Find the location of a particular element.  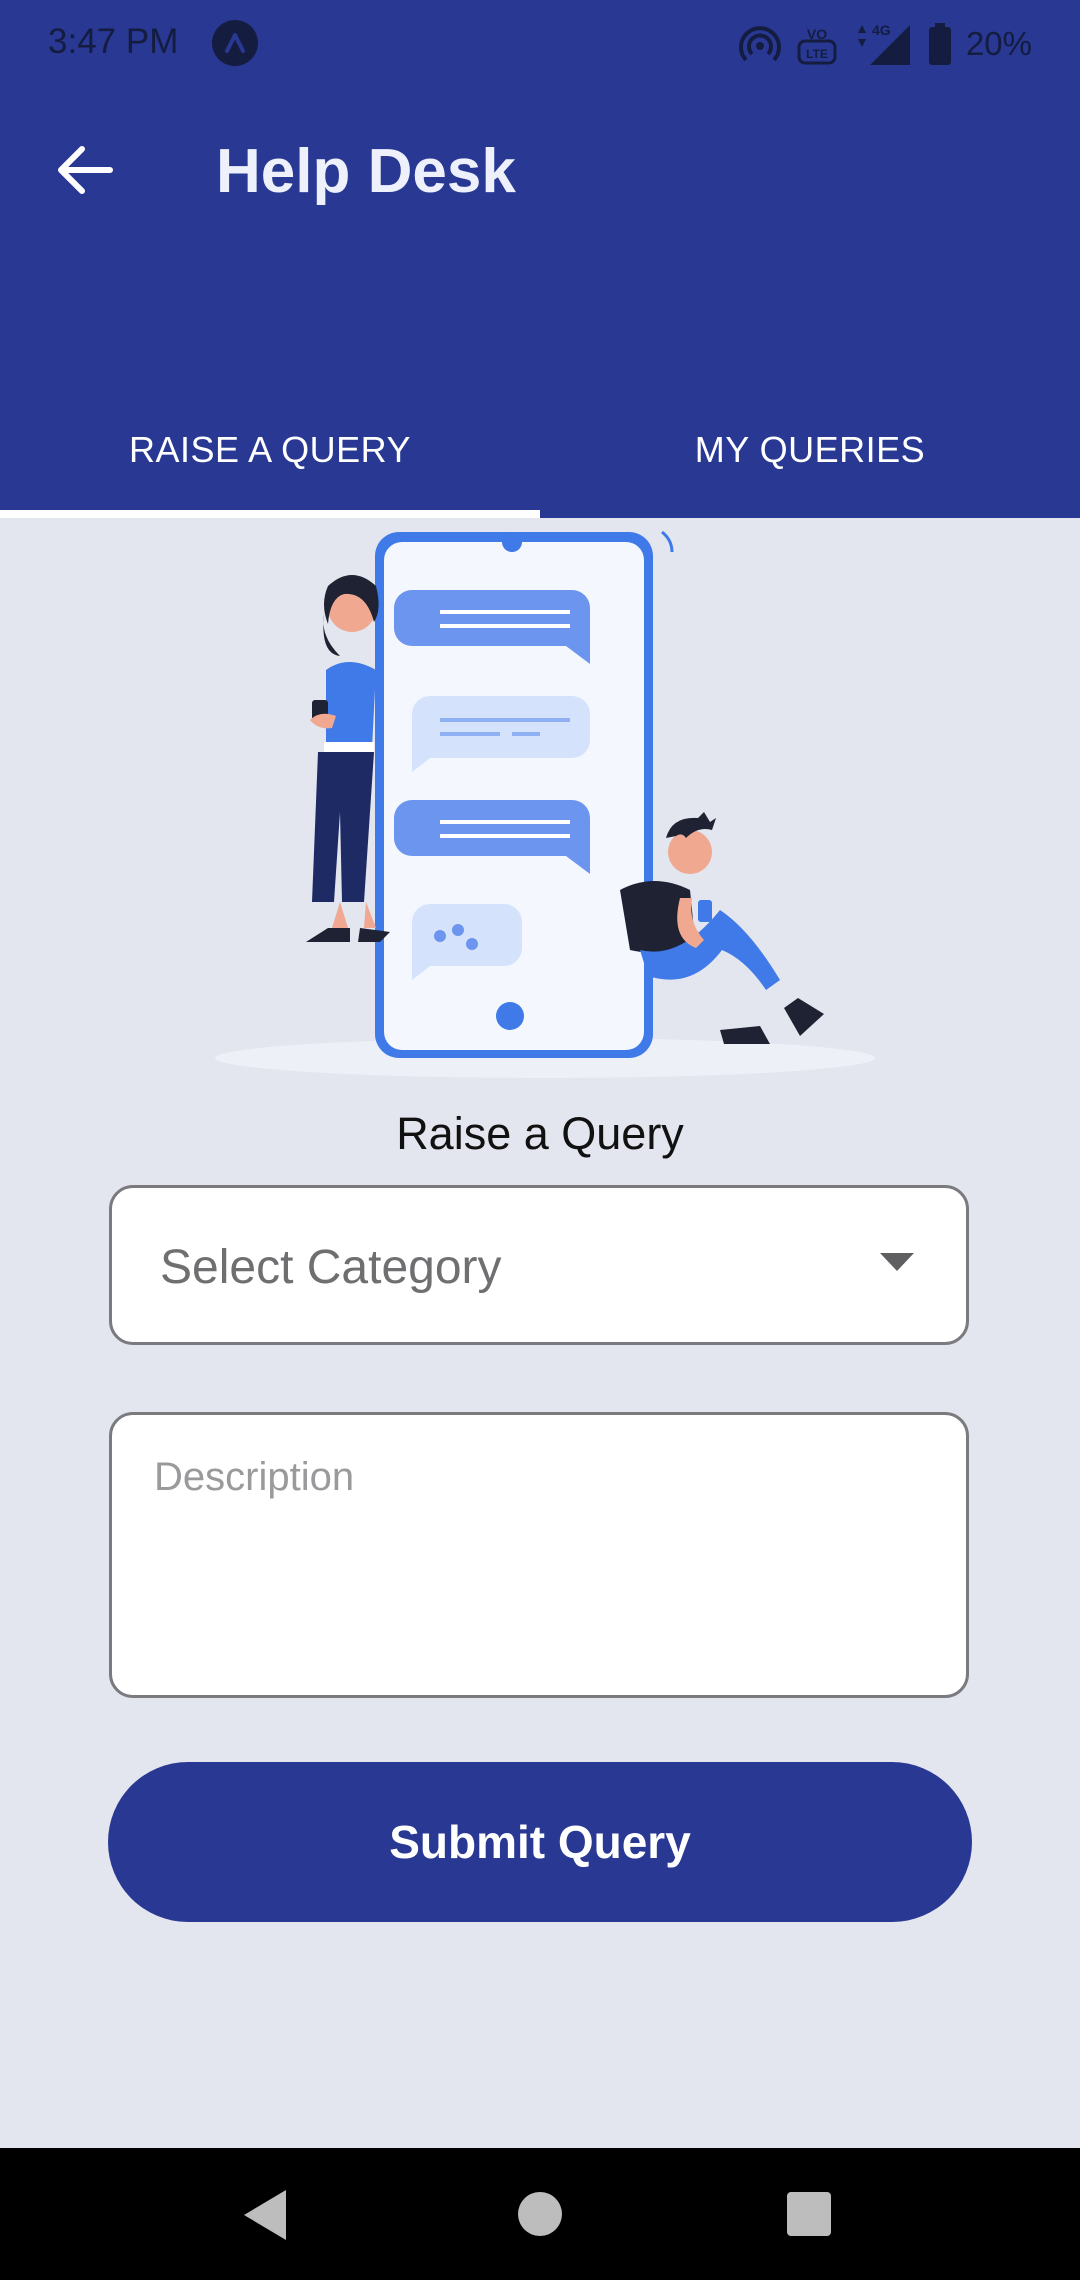

category-select: Select Category is located at coordinates (539, 1265).